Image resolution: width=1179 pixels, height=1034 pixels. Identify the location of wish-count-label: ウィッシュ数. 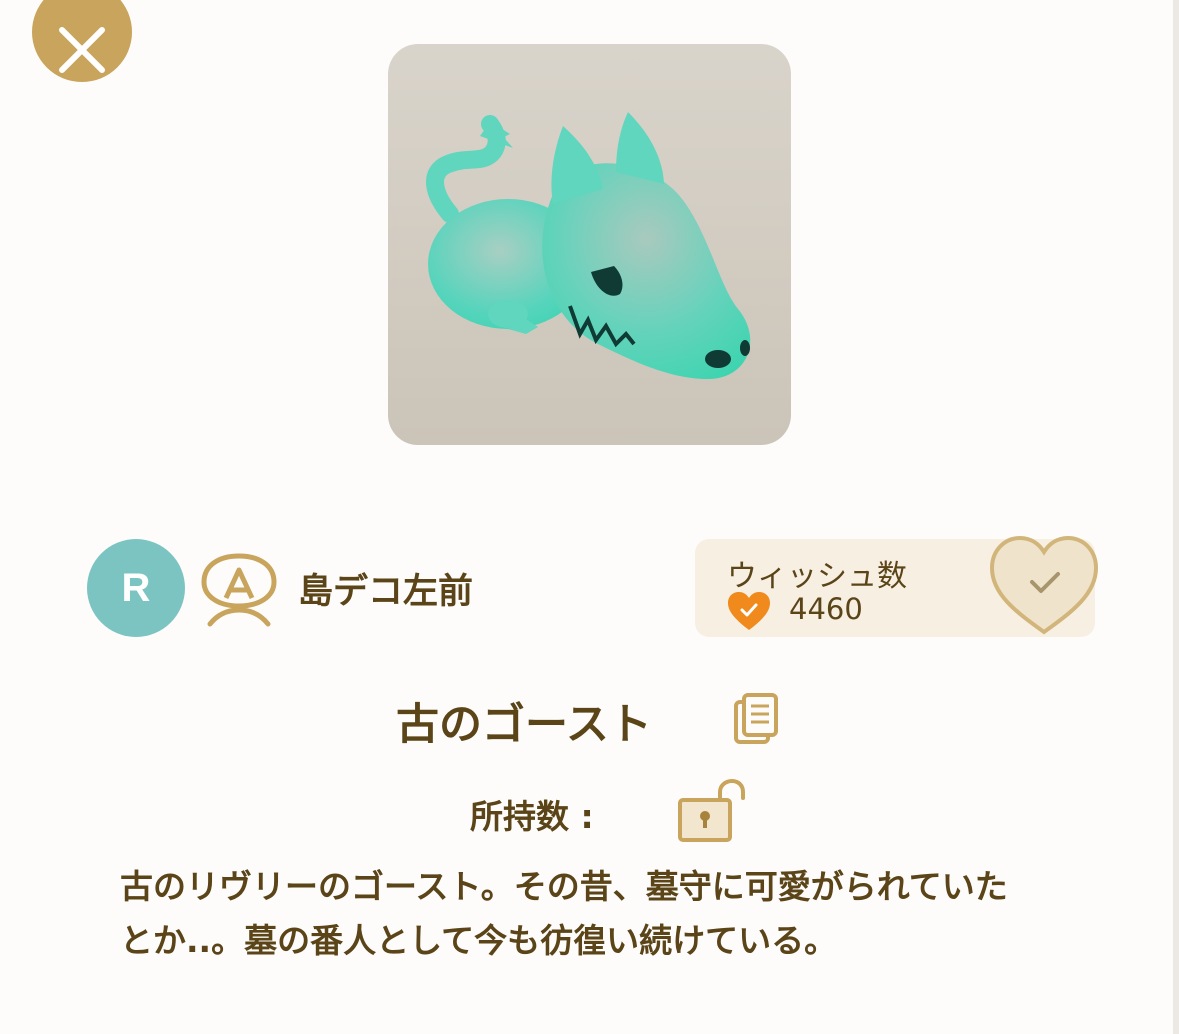
(817, 576).